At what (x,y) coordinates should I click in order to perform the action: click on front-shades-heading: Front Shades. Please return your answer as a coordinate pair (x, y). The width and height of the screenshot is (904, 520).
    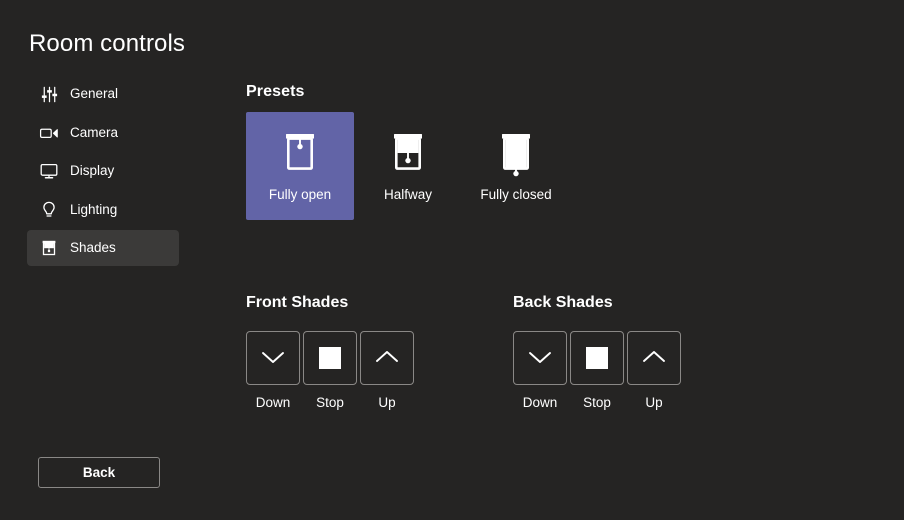
    Looking at the image, I should click on (297, 302).